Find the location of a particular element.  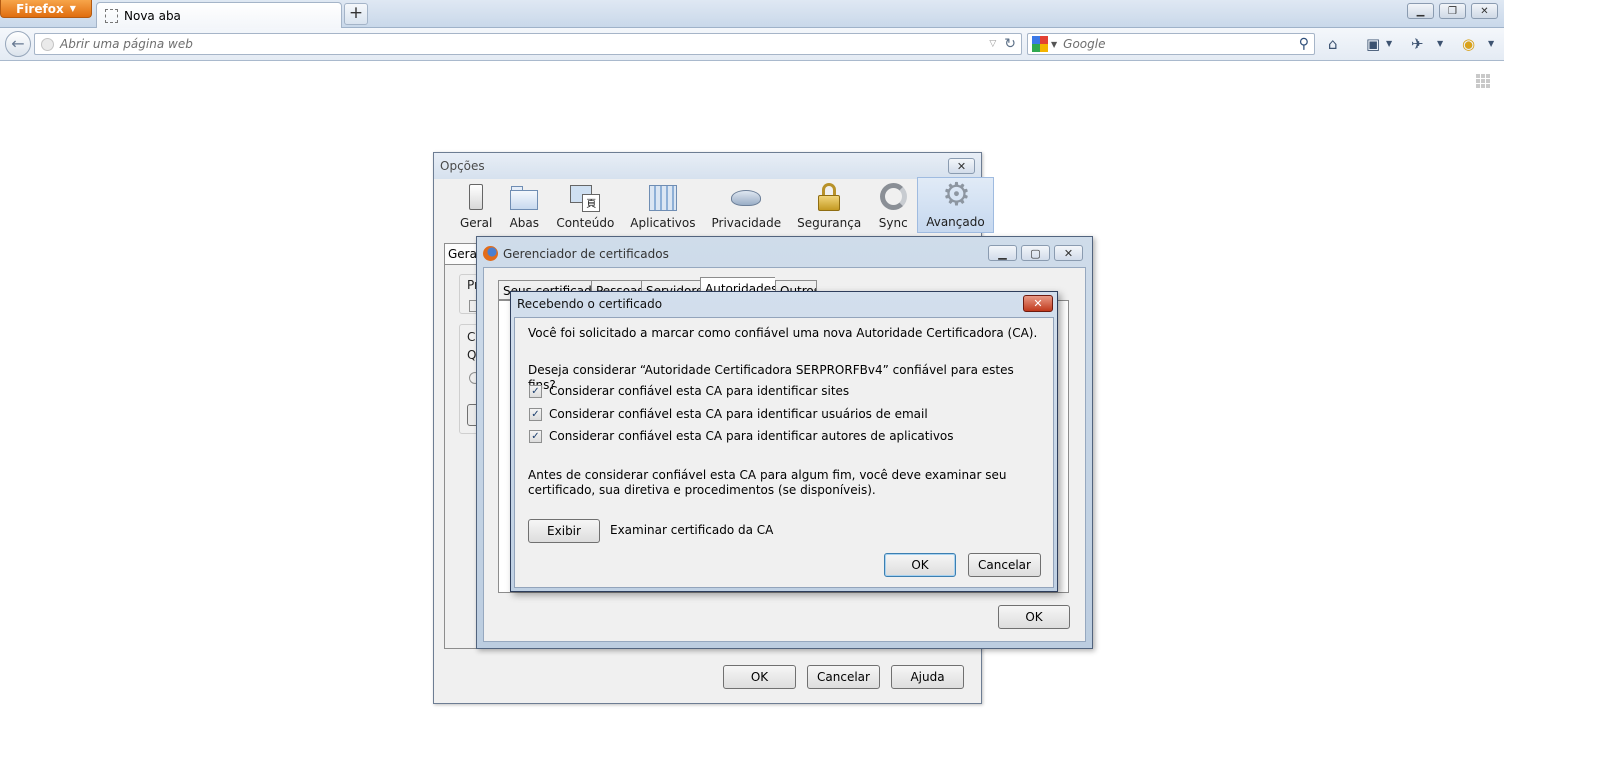

certificate-manager-titlebar: Gerenciador de certificados is located at coordinates (576, 253).